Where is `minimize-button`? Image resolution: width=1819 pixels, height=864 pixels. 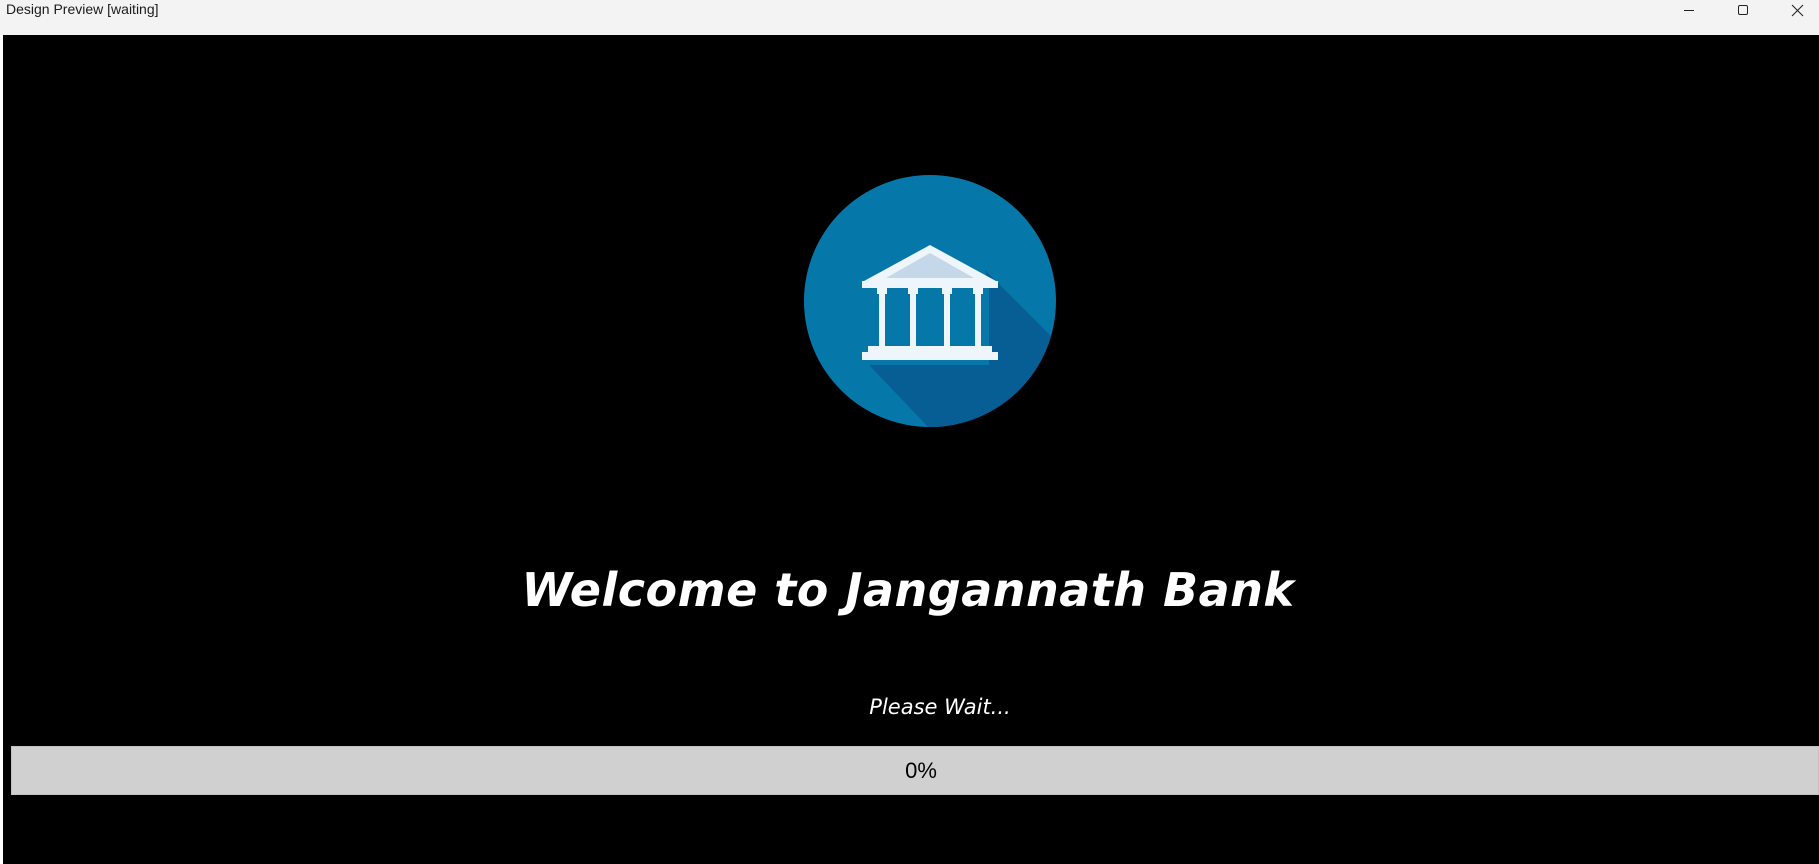 minimize-button is located at coordinates (1689, 10).